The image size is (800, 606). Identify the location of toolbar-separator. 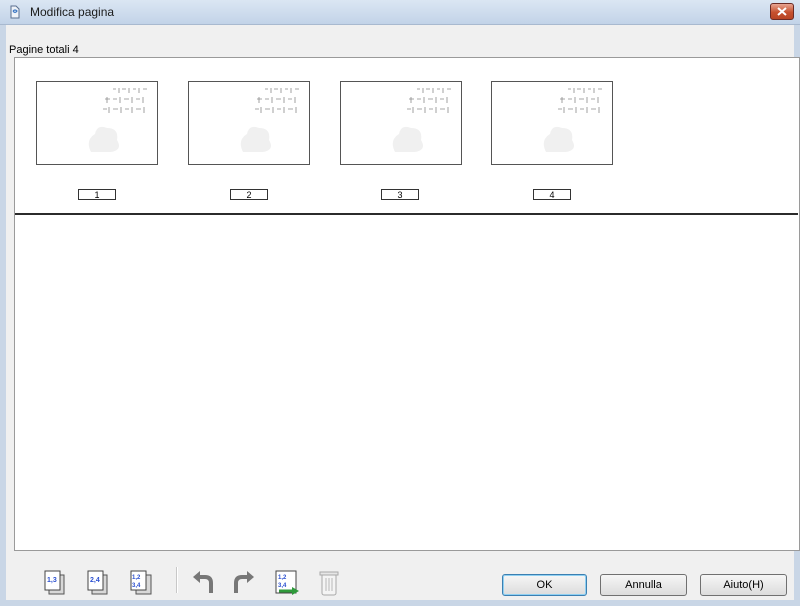
(177, 580).